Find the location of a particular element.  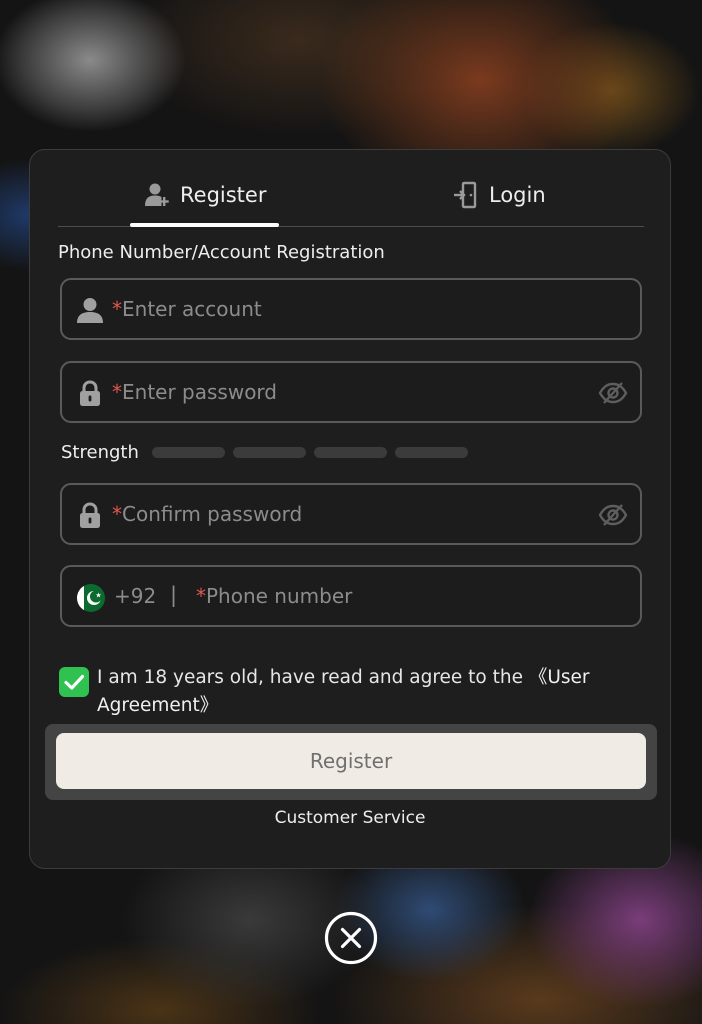

user-plus-icon is located at coordinates (157, 194).